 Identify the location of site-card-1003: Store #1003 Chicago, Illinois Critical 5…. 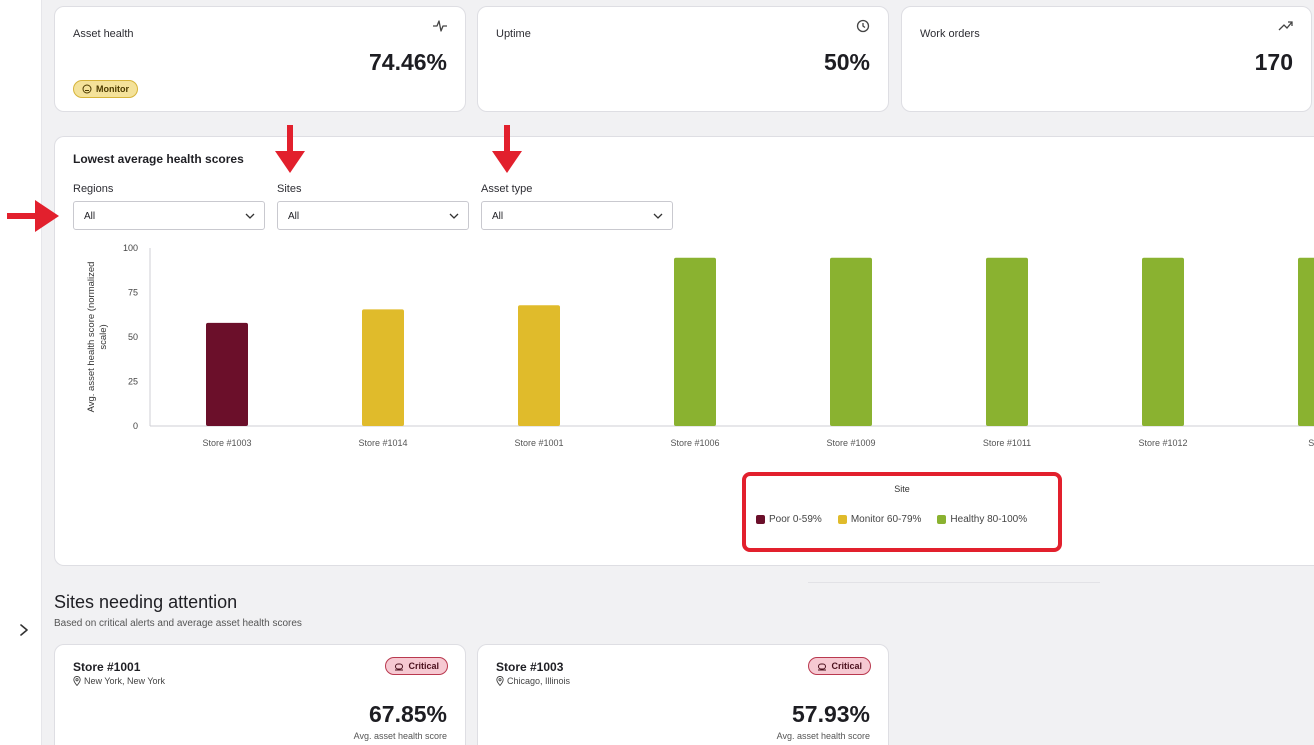
(683, 694).